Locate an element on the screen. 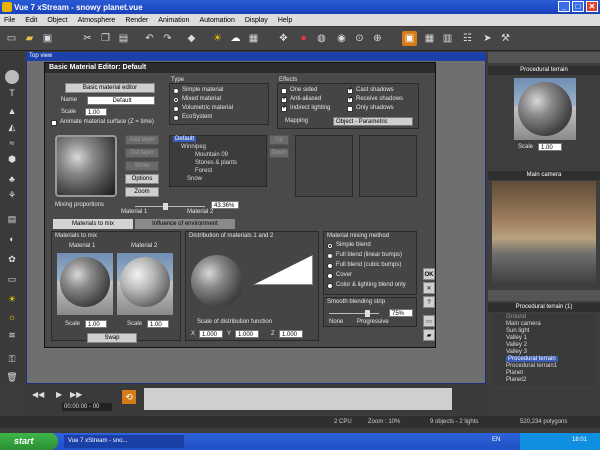 Image resolution: width=600 pixels, height=450 pixels. menu-file: File is located at coordinates (9, 20).